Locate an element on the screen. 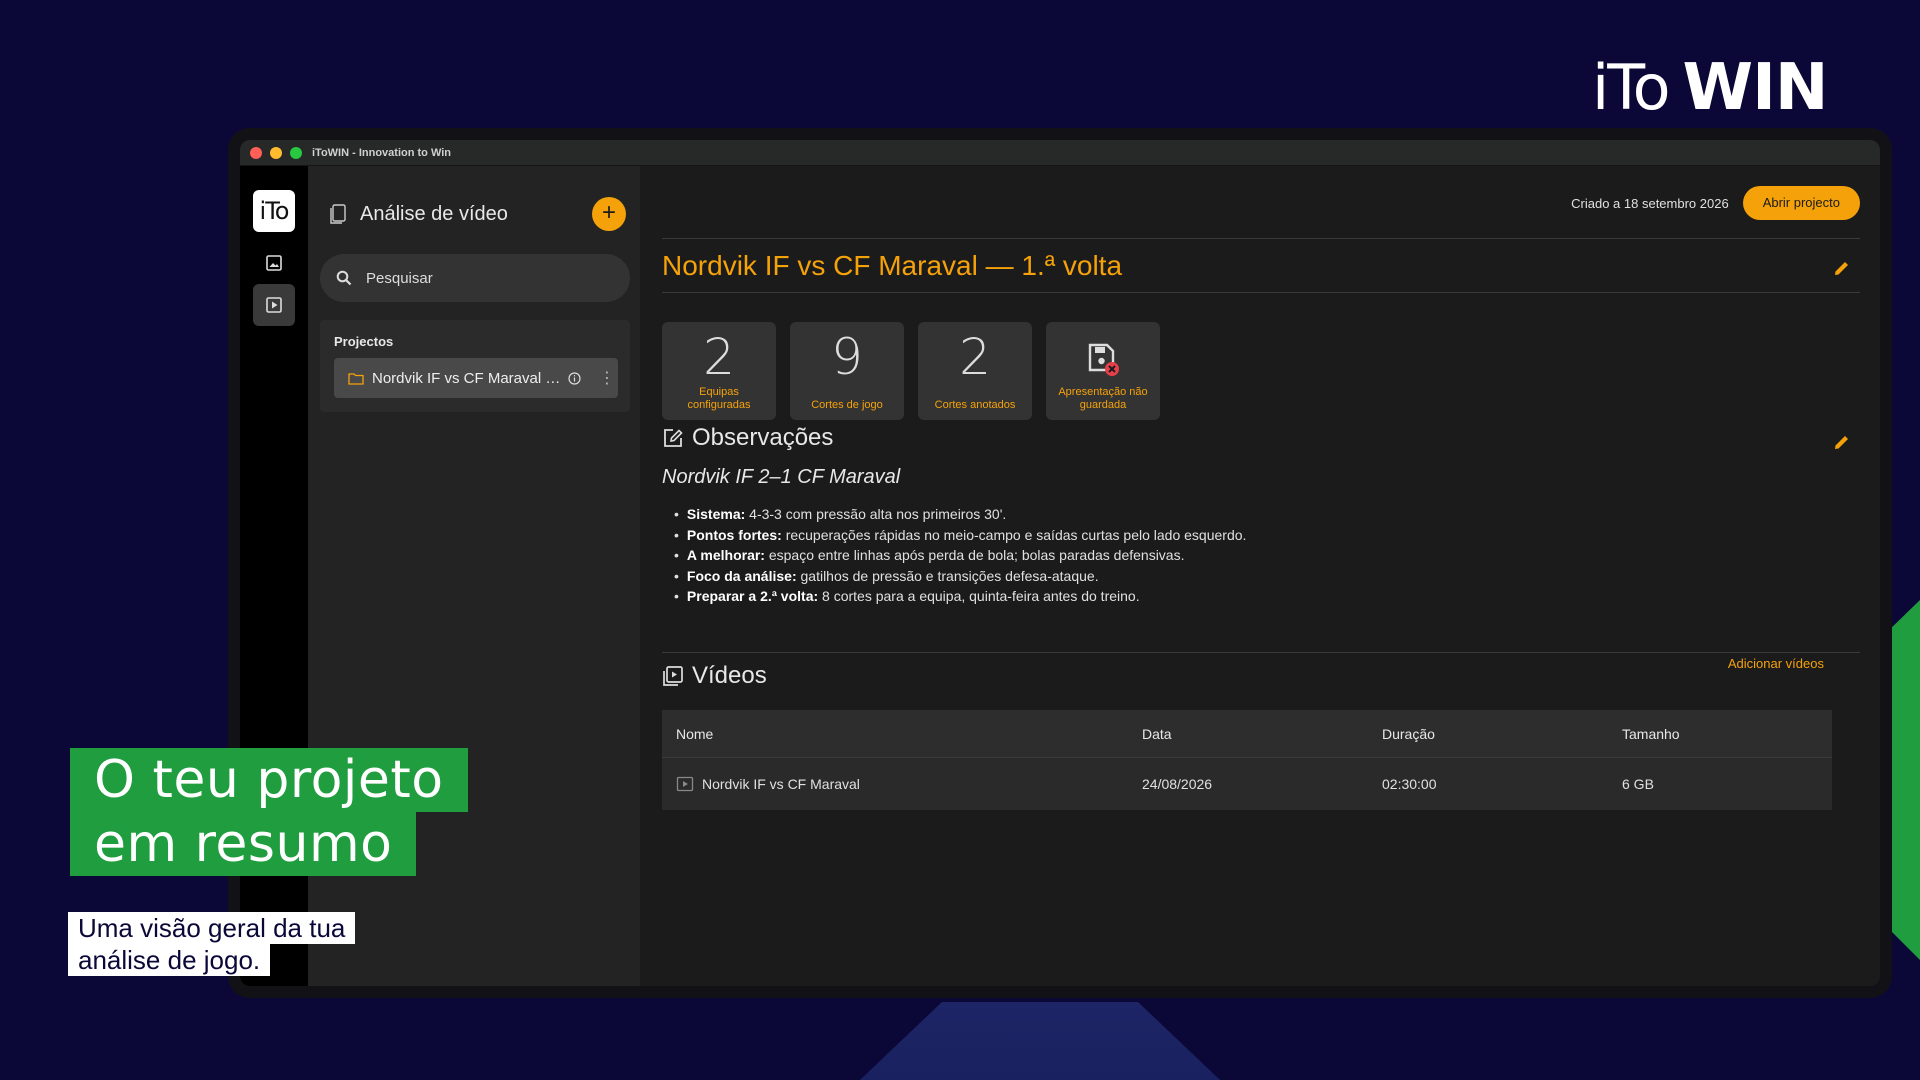 The width and height of the screenshot is (1920, 1080). overlay-subtitle-line2: análise de jogo. is located at coordinates (169, 960).